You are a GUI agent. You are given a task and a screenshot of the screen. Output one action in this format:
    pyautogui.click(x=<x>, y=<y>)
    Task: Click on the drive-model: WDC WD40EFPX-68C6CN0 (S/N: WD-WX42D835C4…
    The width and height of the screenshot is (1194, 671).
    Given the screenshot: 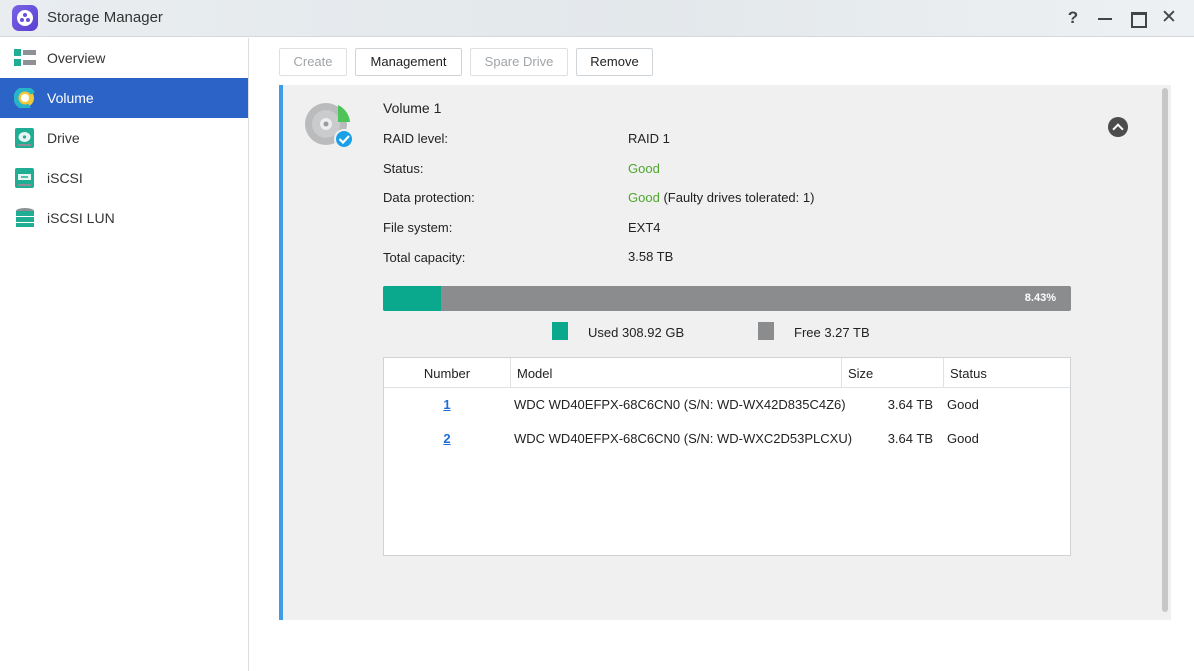 What is the action you would take?
    pyautogui.click(x=680, y=404)
    